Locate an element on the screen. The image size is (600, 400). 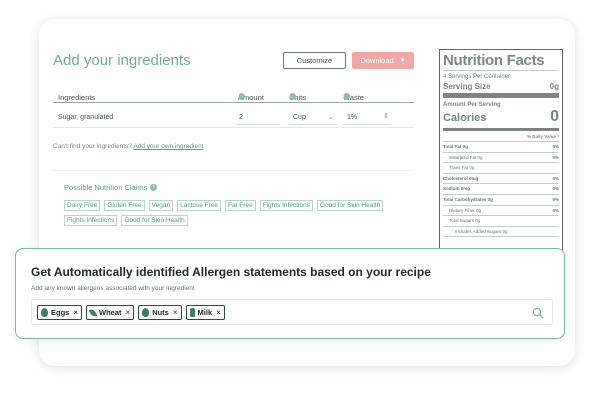
allergen-chip-nuts: Nuts × is located at coordinates (160, 312).